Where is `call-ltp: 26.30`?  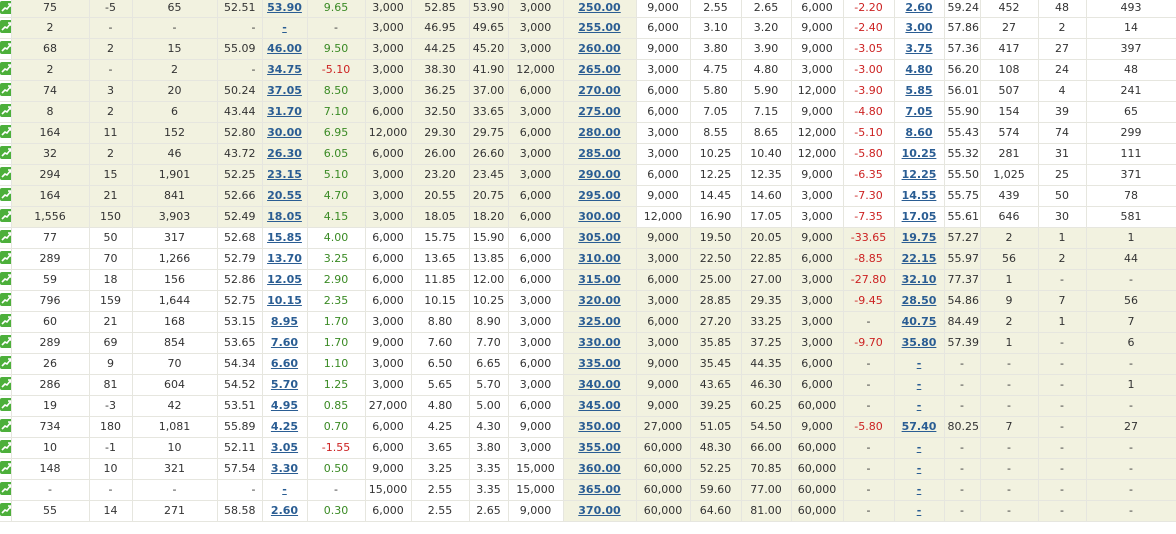 call-ltp: 26.30 is located at coordinates (285, 154).